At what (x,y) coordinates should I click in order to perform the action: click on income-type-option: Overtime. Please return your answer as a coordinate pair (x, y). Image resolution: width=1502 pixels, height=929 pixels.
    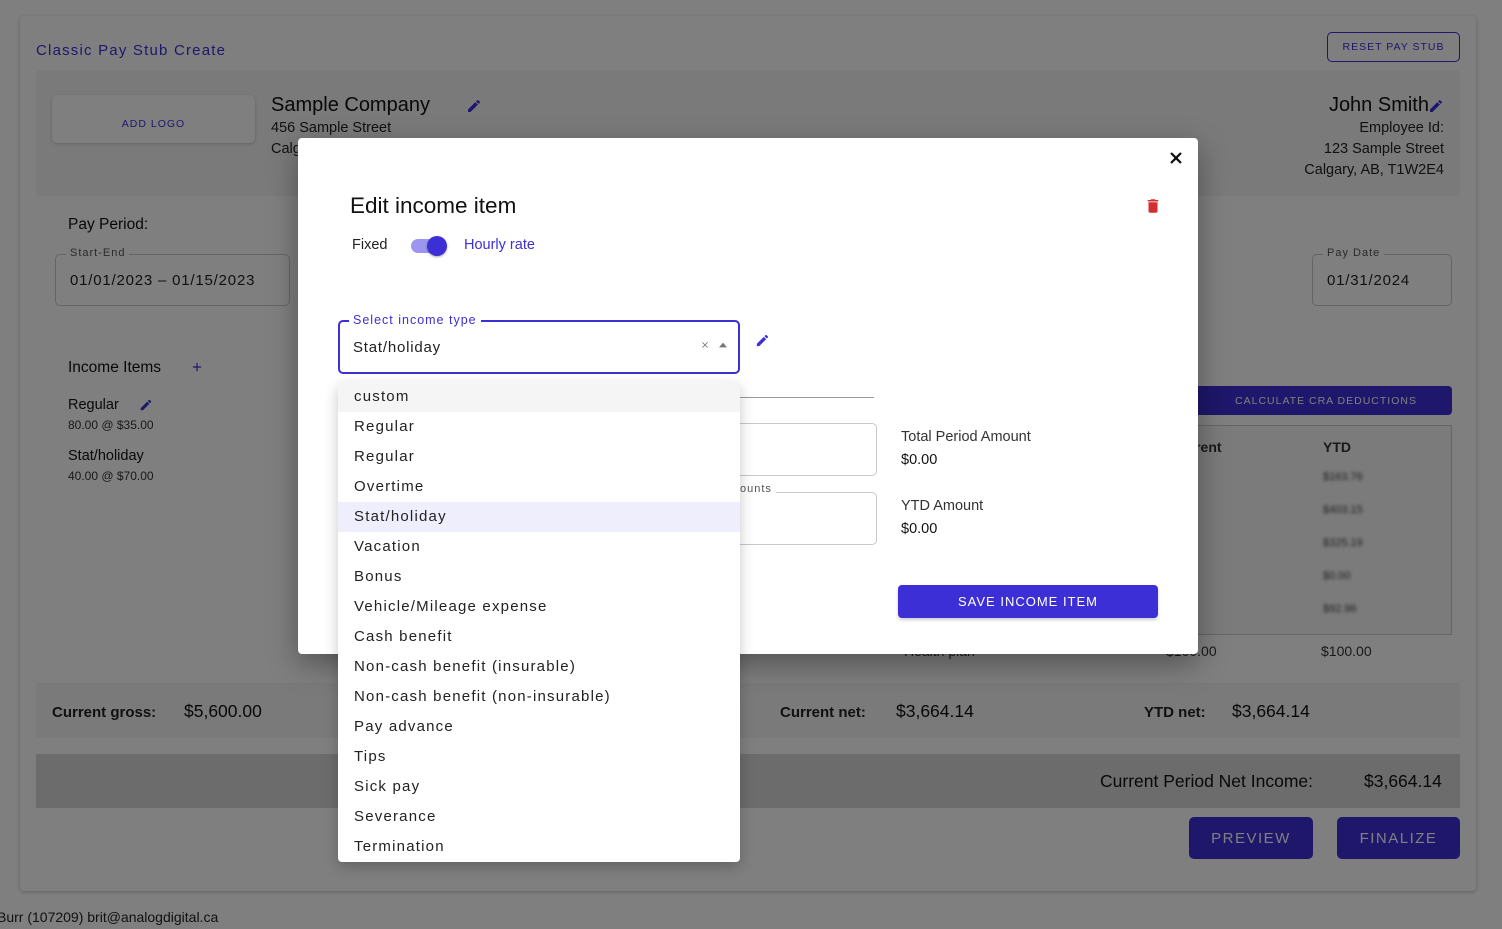
    Looking at the image, I should click on (539, 487).